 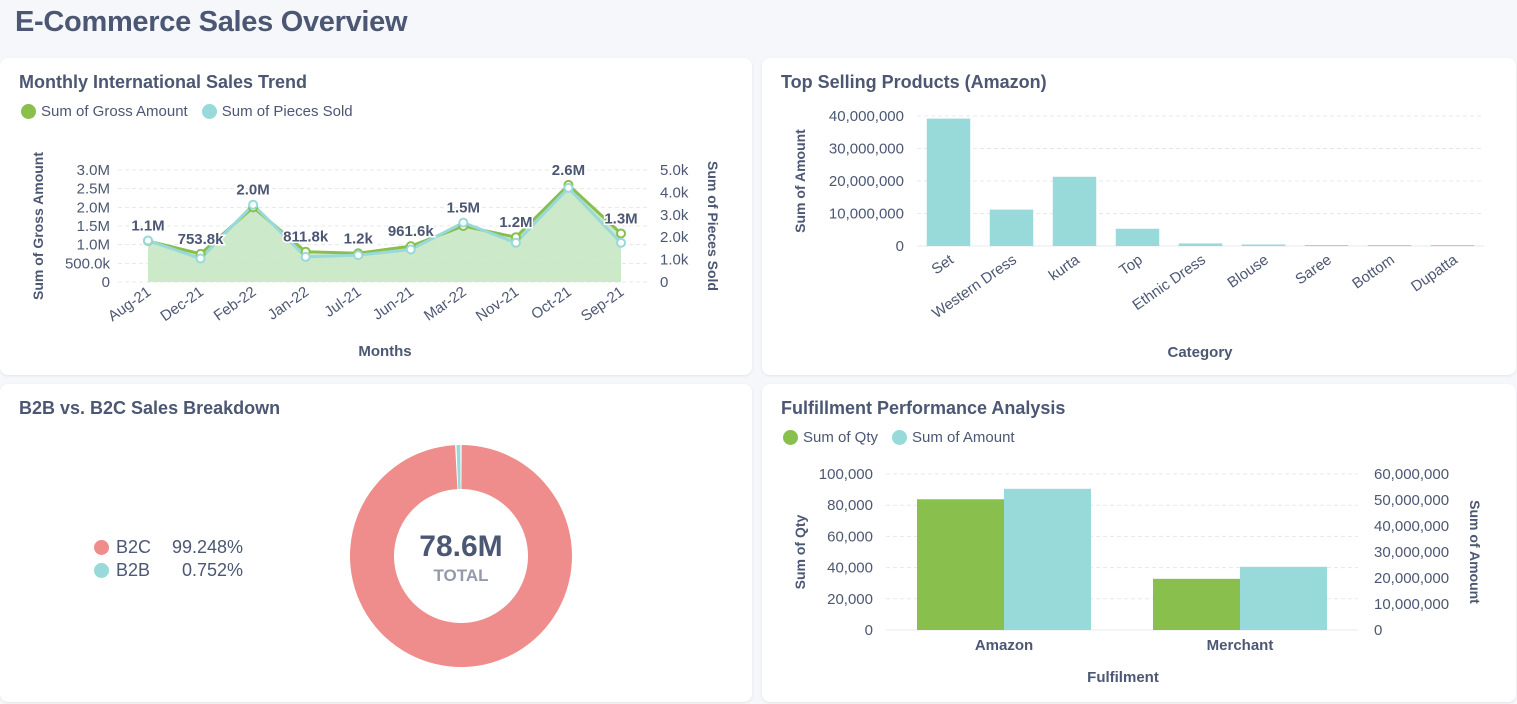 What do you see at coordinates (181, 304) in the screenshot?
I see `x-tick-label: Dec-21` at bounding box center [181, 304].